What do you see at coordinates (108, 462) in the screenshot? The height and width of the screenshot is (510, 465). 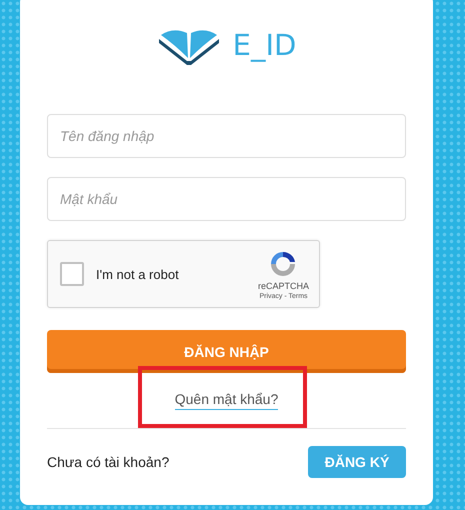 I see `signup-prompt: Chưa có tài khoản?` at bounding box center [108, 462].